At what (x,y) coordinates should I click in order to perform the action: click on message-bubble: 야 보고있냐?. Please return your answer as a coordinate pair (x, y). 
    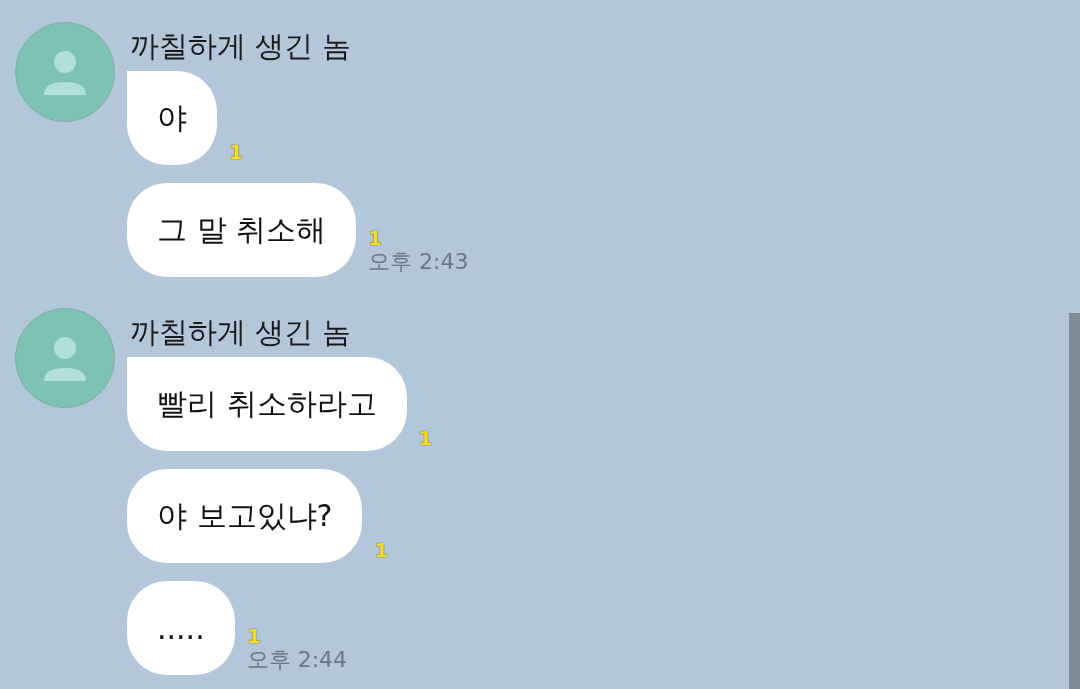
    Looking at the image, I should click on (245, 516).